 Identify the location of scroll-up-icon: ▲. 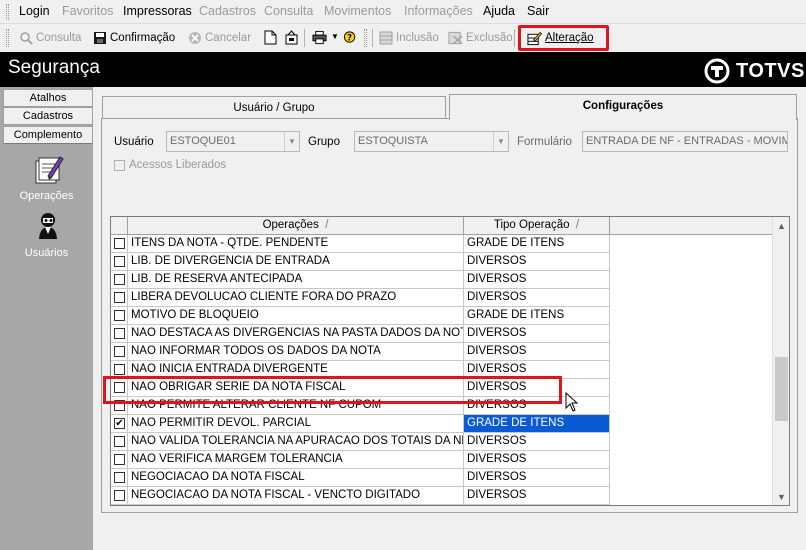
(781, 225).